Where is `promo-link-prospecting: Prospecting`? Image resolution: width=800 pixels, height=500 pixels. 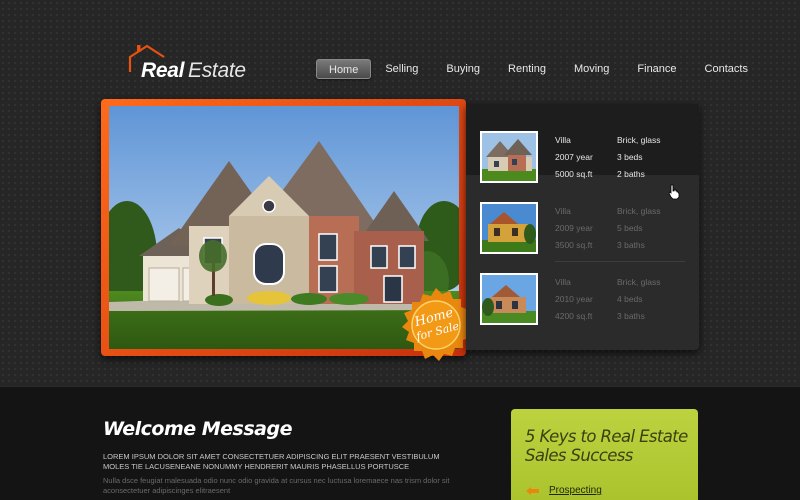
promo-link-prospecting: Prospecting is located at coordinates (575, 490).